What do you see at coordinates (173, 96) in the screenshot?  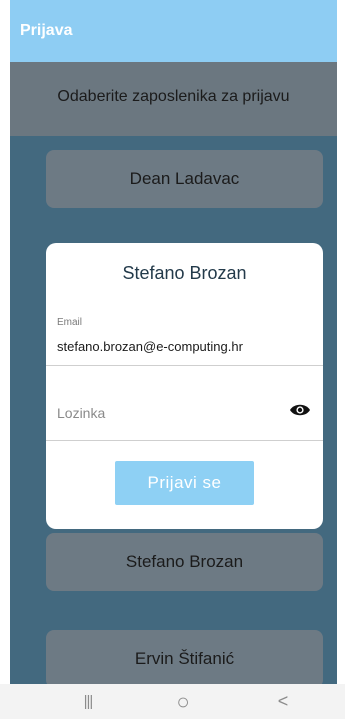 I see `header-text: Odaberite zaposlenika za prijavu` at bounding box center [173, 96].